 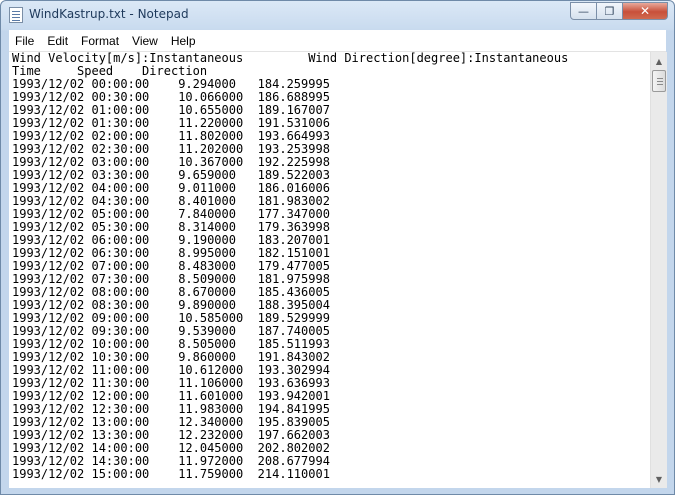 What do you see at coordinates (293, 97) in the screenshot?
I see `row-direction: 186.688995` at bounding box center [293, 97].